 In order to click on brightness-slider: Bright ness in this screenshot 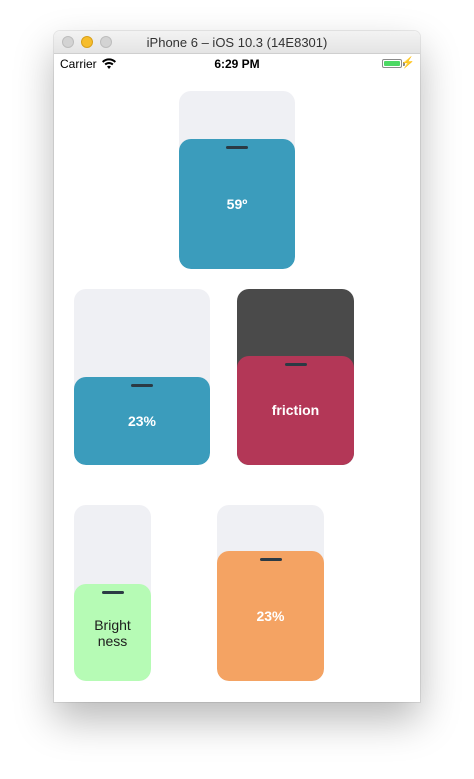, I will do `click(112, 593)`.